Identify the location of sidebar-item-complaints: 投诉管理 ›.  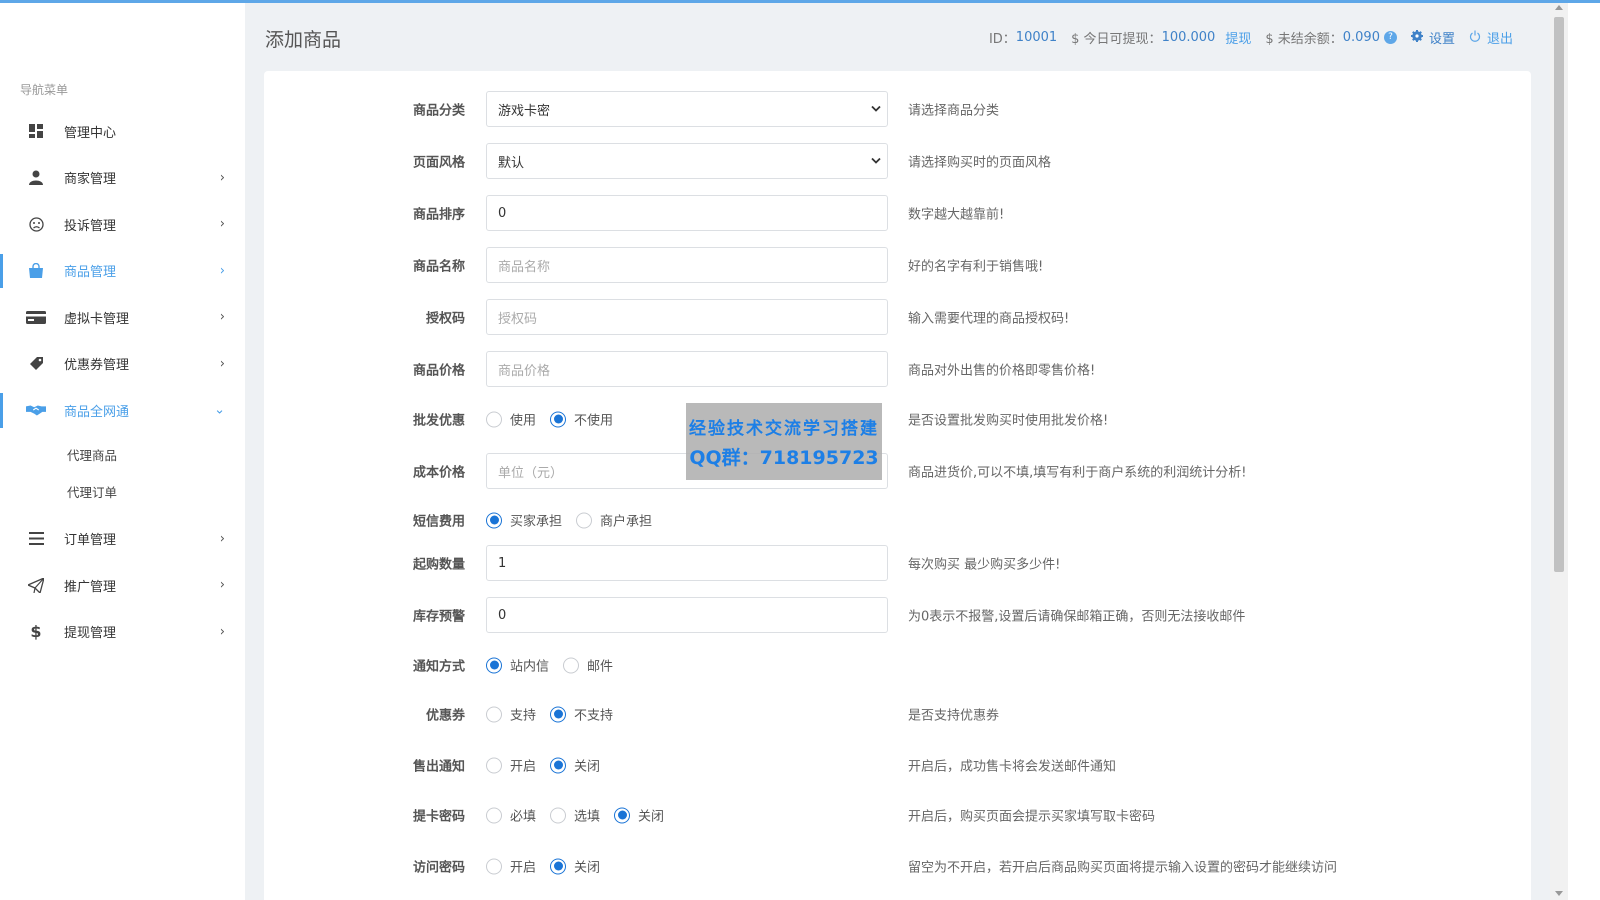
(122, 224).